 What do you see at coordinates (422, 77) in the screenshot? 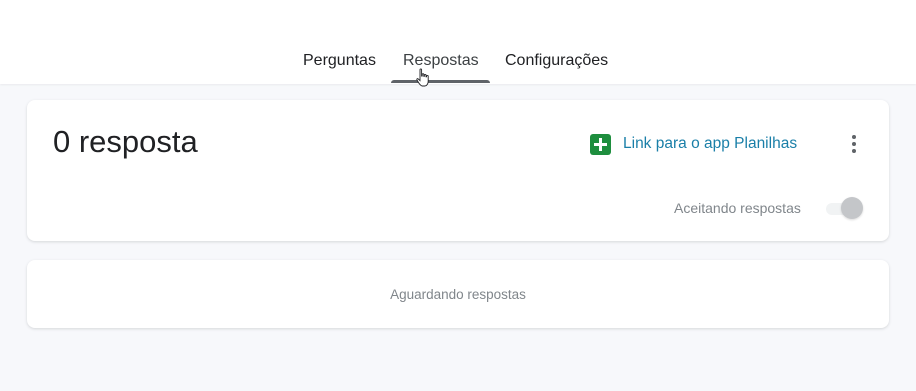
I see `hand-pointer-icon` at bounding box center [422, 77].